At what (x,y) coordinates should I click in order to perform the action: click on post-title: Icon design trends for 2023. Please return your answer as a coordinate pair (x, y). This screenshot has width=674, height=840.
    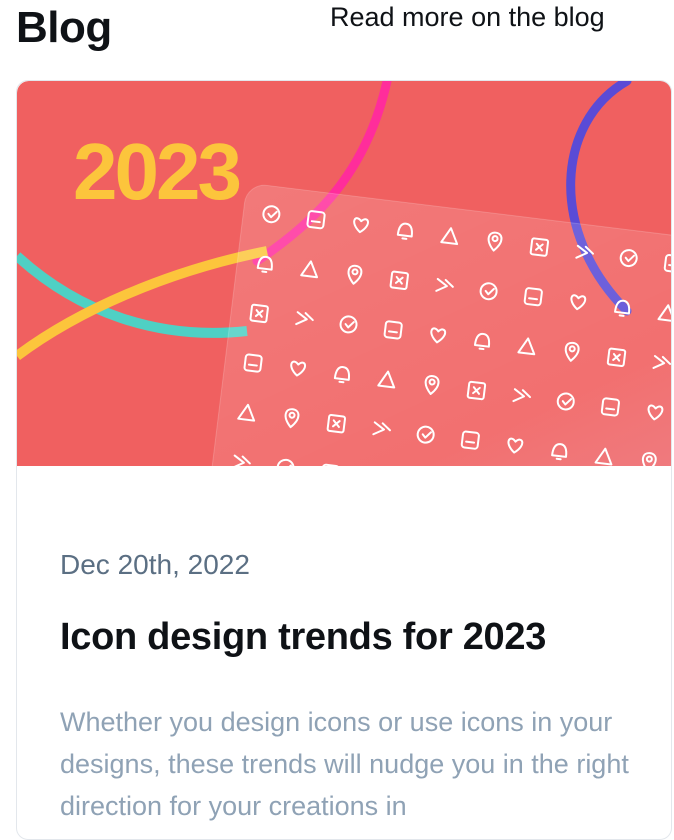
    Looking at the image, I should click on (303, 637).